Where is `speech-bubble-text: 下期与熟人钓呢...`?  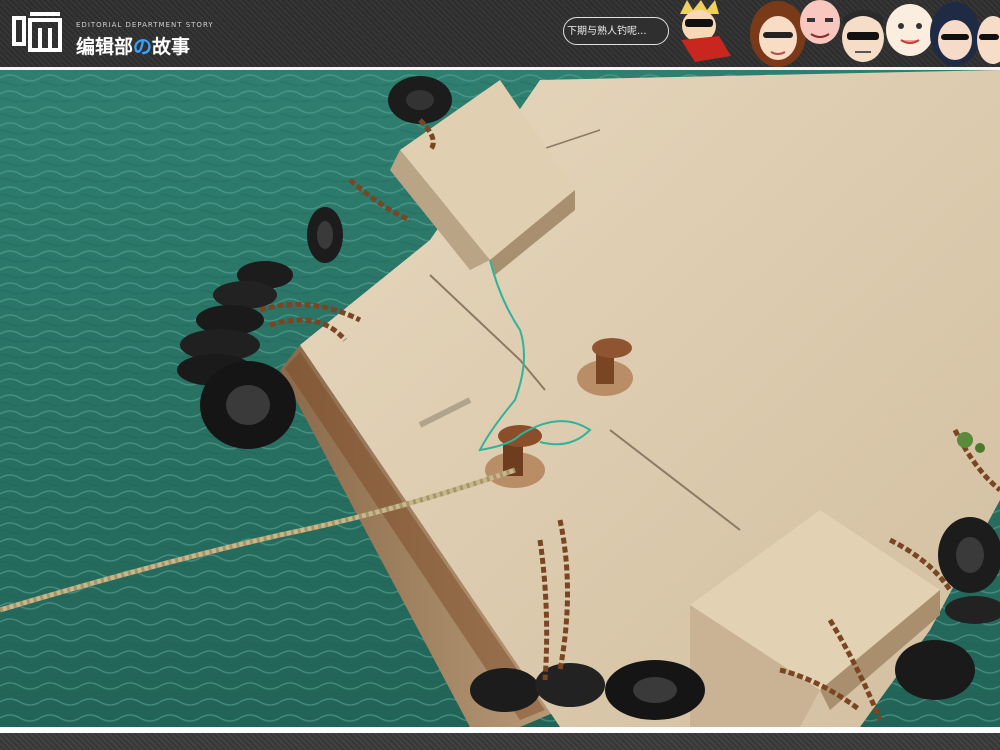 speech-bubble-text: 下期与熟人钓呢... is located at coordinates (607, 31).